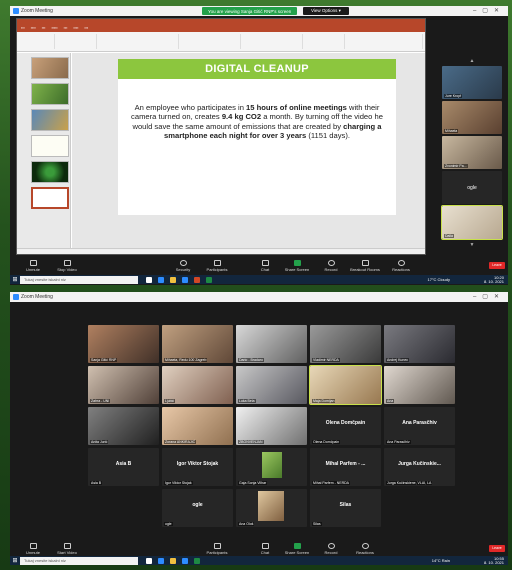  Describe the element at coordinates (472, 61) in the screenshot. I see `chevron-up-icon: ▲` at that location.